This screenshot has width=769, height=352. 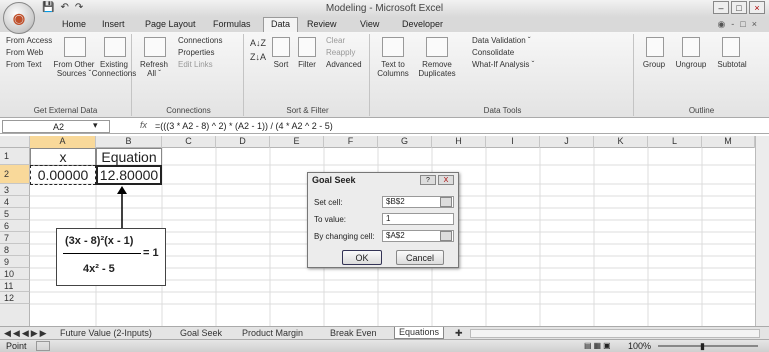 I want to click on column-header-f: F, so click(x=351, y=142).